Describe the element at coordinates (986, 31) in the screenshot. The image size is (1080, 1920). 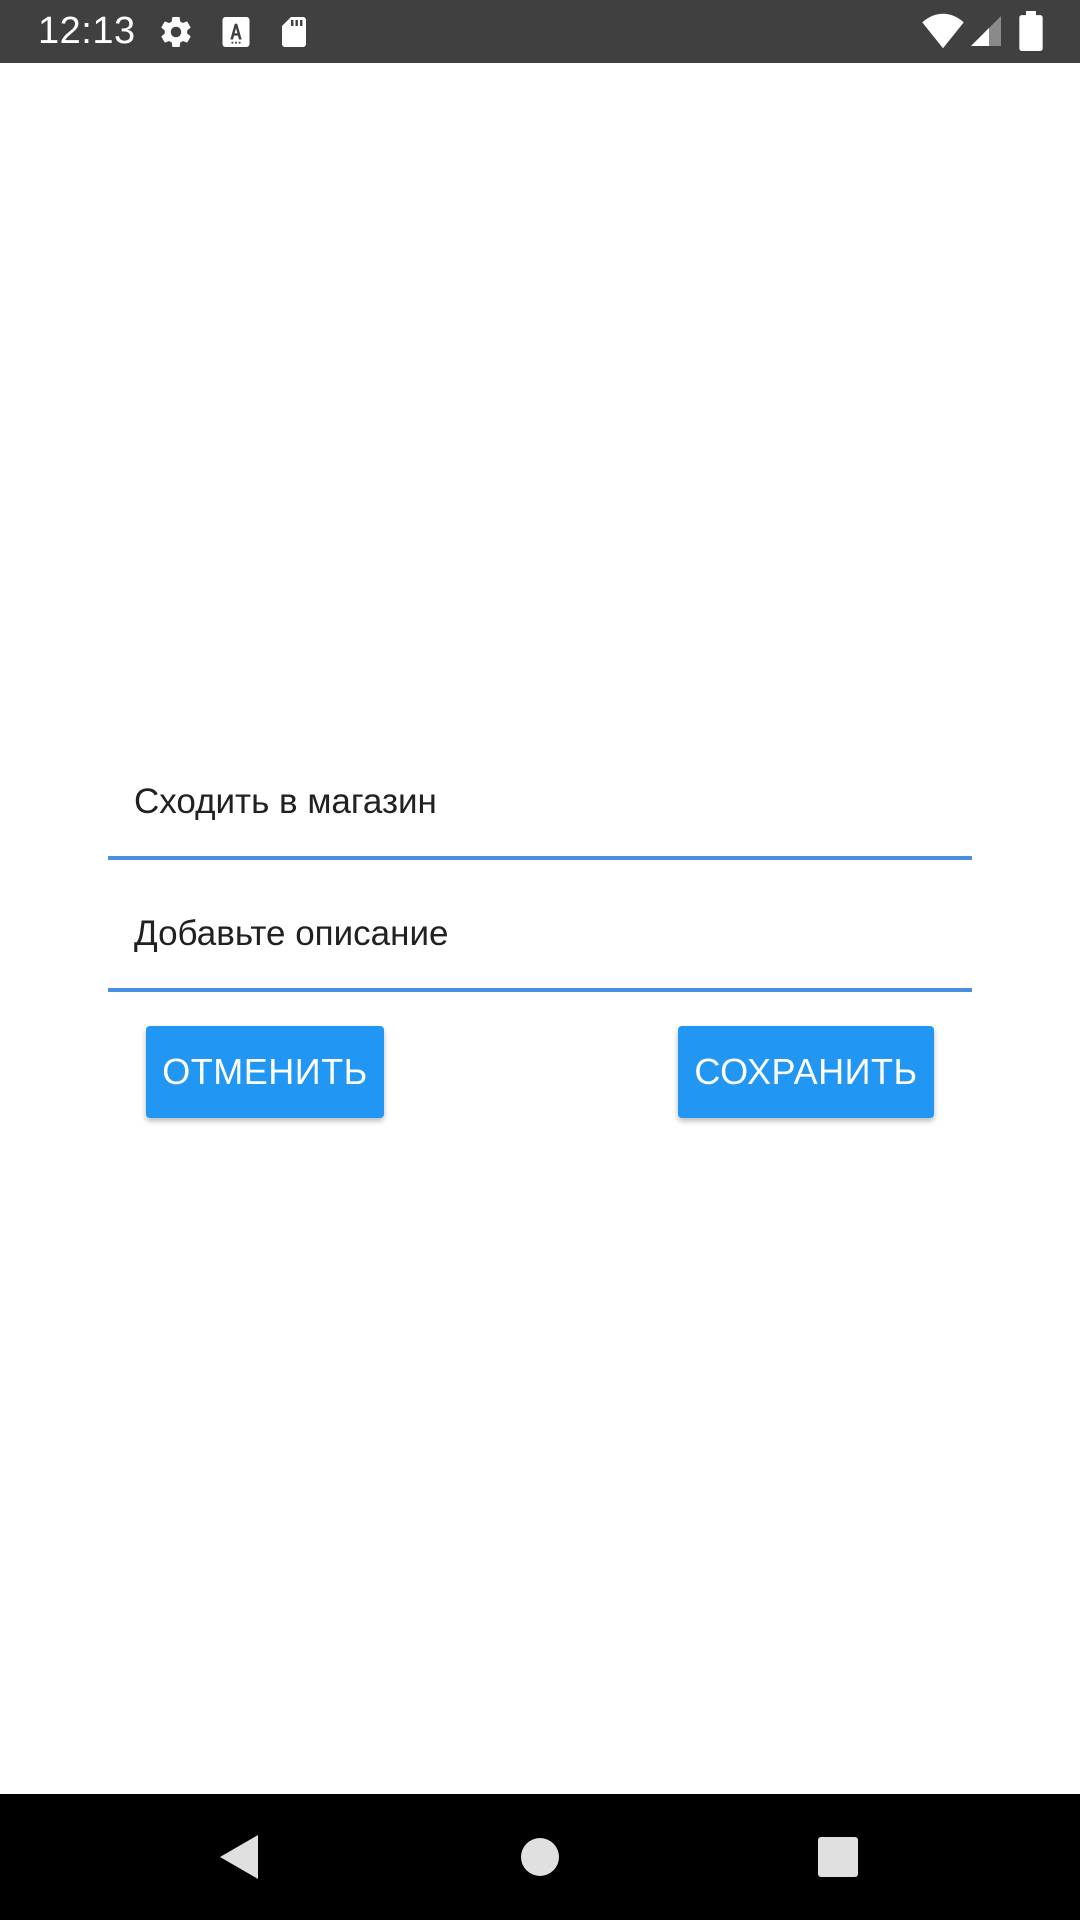
I see `signal-icon` at that location.